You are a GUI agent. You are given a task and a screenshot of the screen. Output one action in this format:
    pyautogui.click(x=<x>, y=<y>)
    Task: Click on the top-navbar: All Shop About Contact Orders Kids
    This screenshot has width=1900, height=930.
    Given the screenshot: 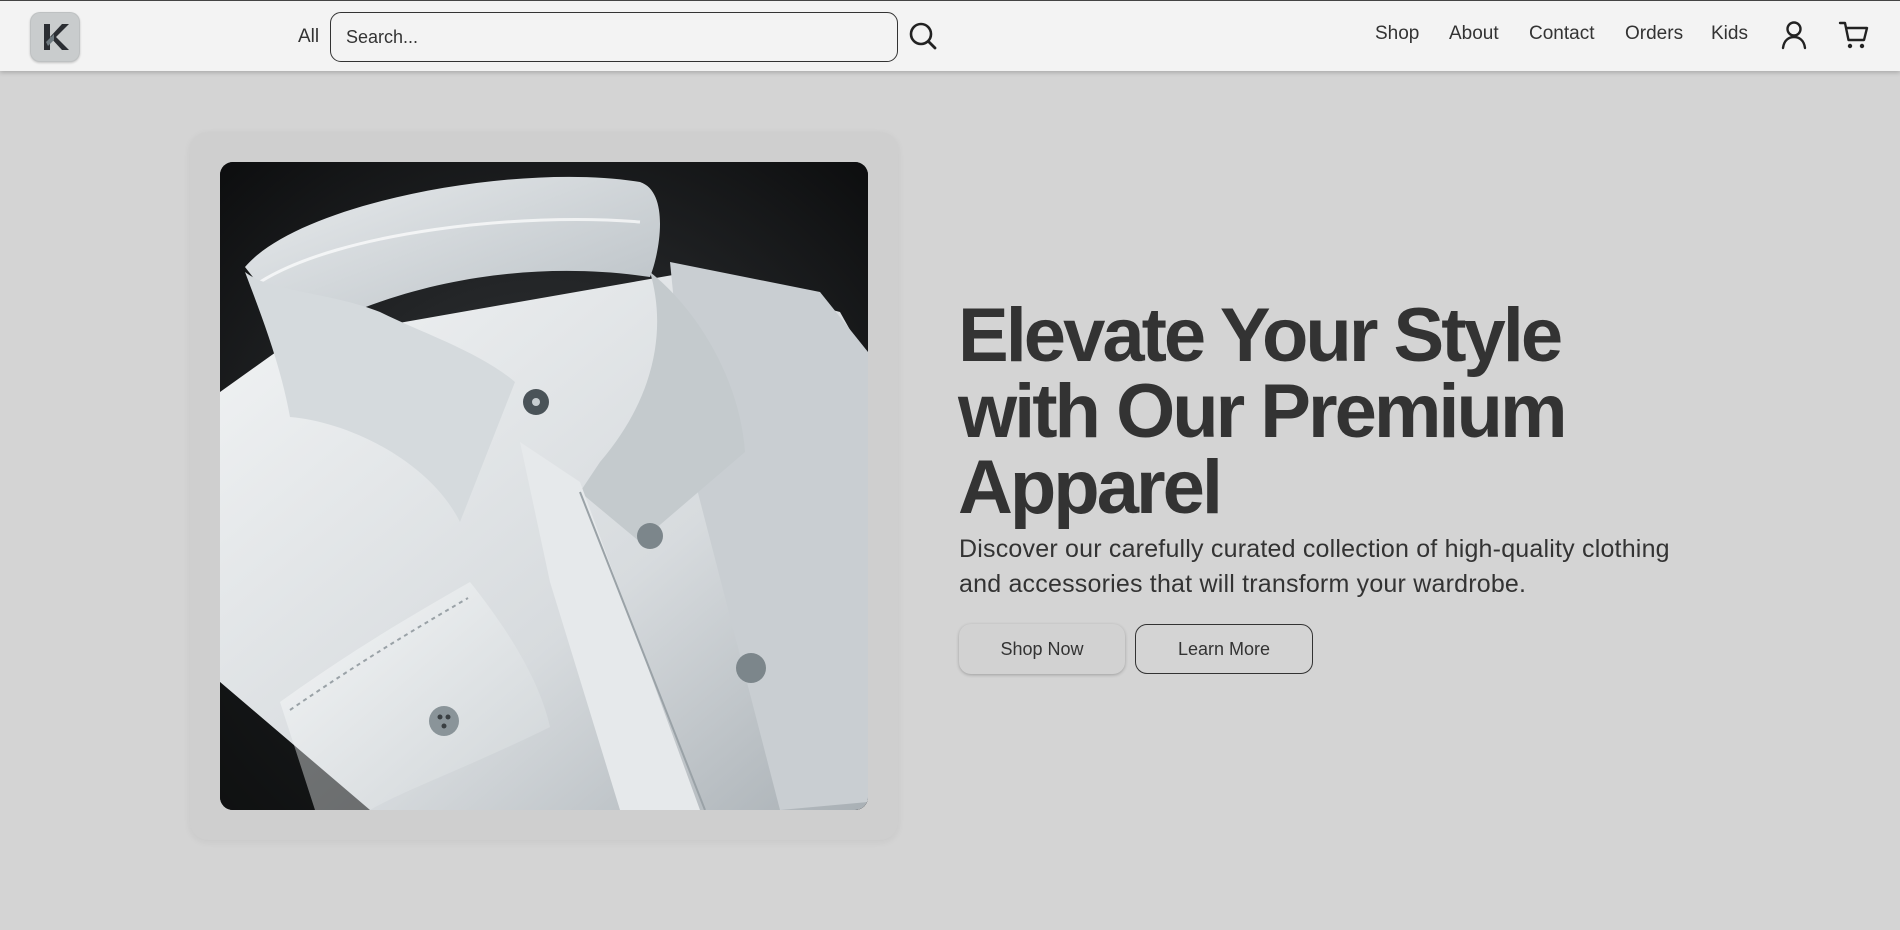 What is the action you would take?
    pyautogui.click(x=950, y=35)
    